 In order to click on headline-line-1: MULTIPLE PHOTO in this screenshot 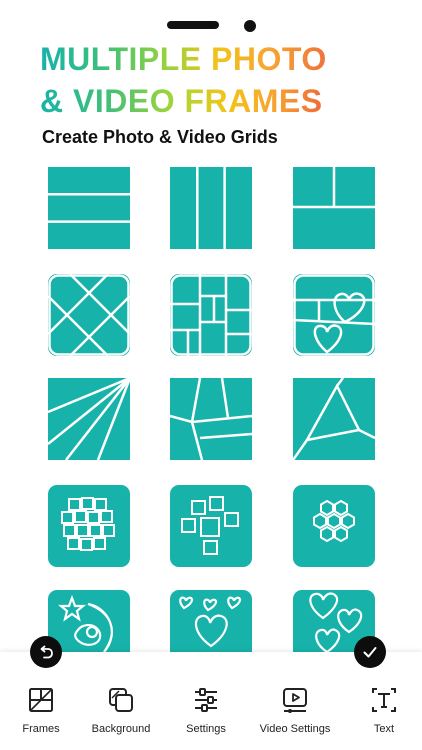, I will do `click(183, 59)`.